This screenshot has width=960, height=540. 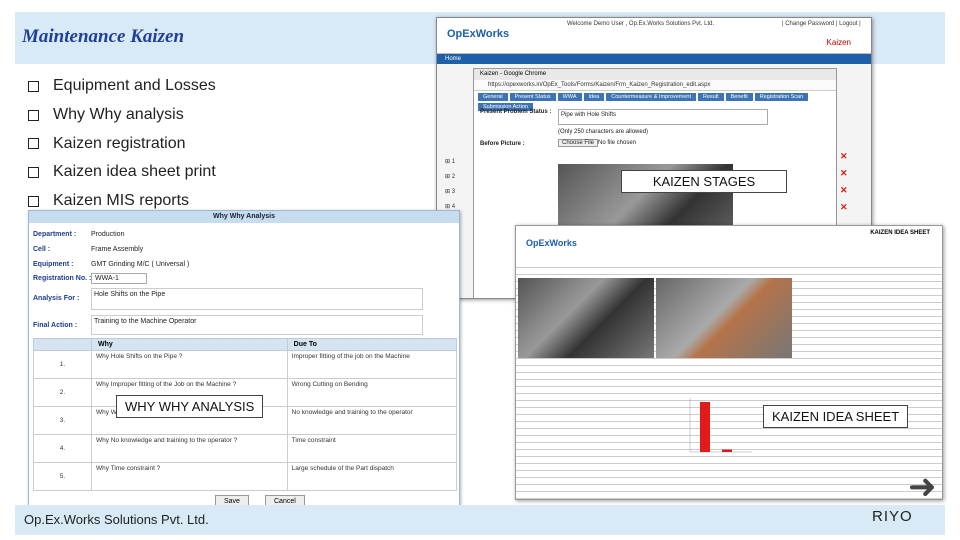 What do you see at coordinates (62, 344) in the screenshot?
I see `col-blank` at bounding box center [62, 344].